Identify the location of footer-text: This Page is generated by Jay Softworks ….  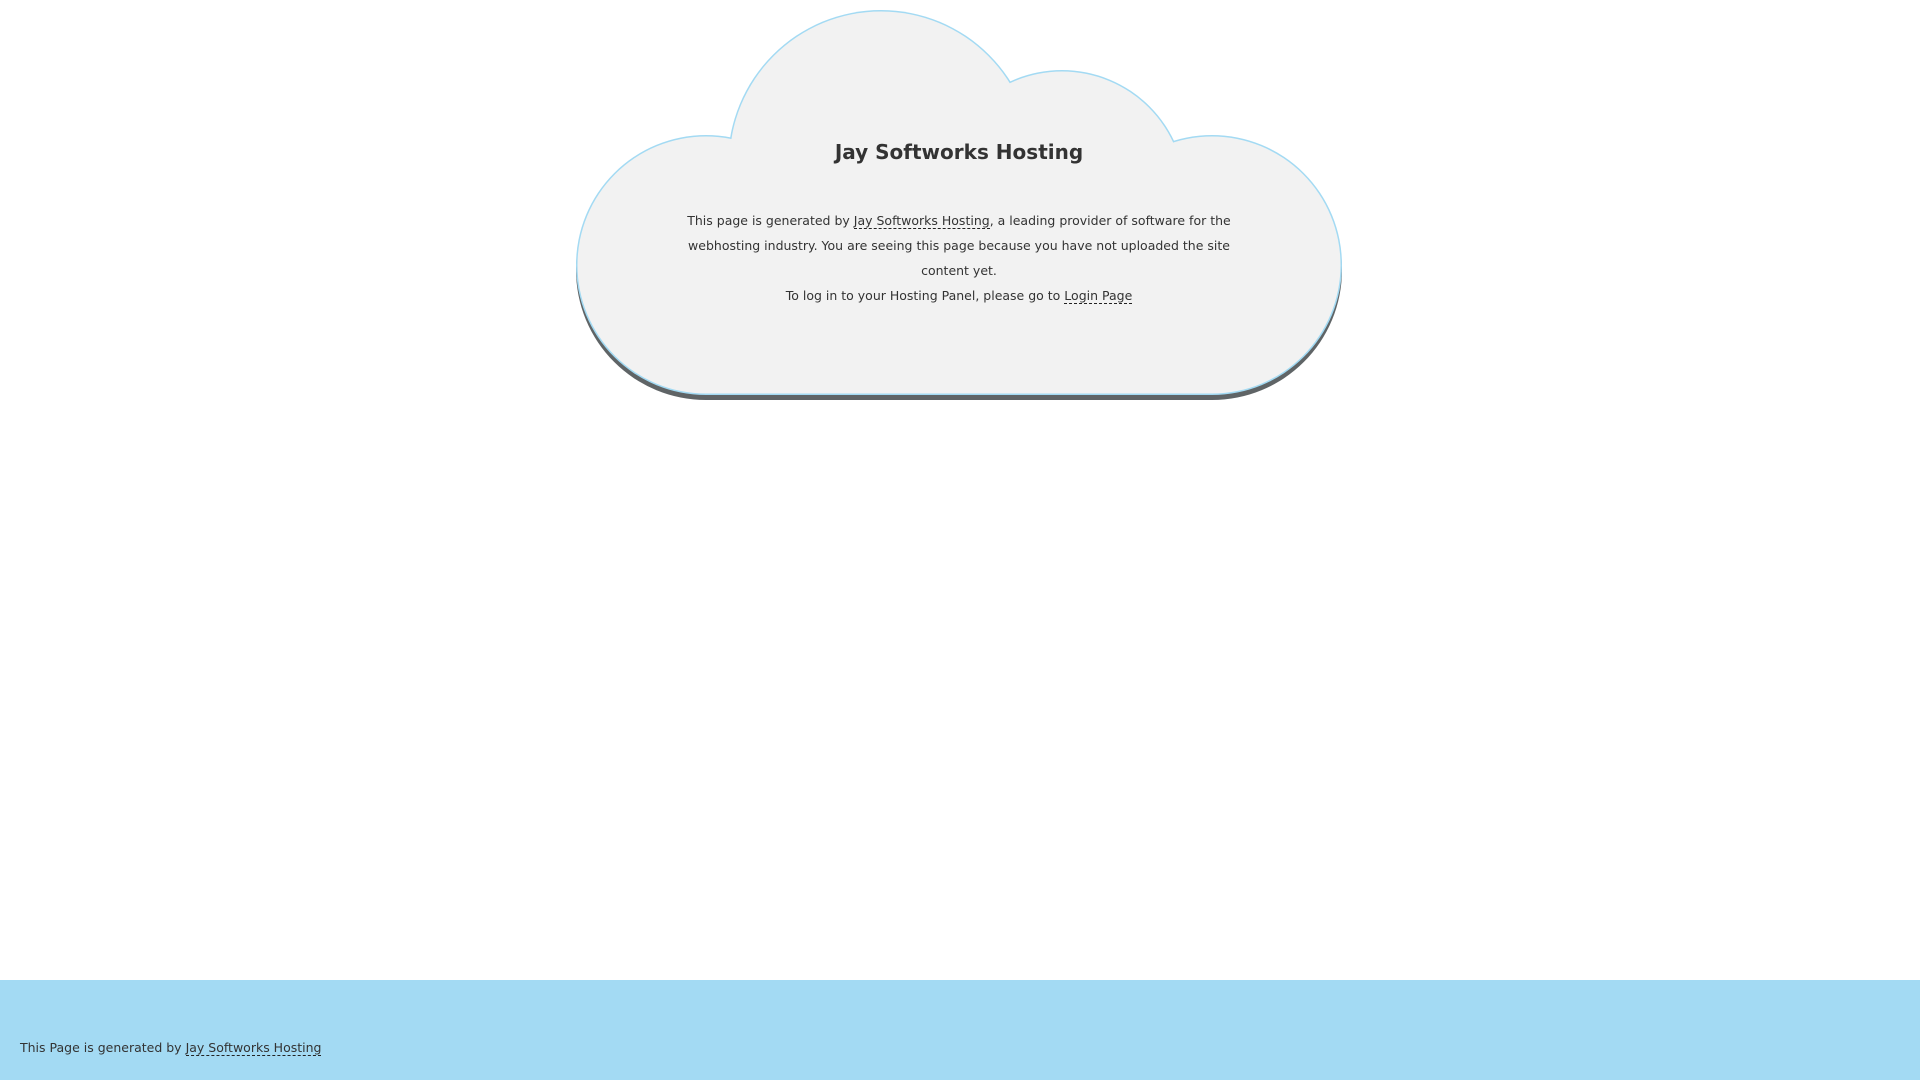
(171, 1048).